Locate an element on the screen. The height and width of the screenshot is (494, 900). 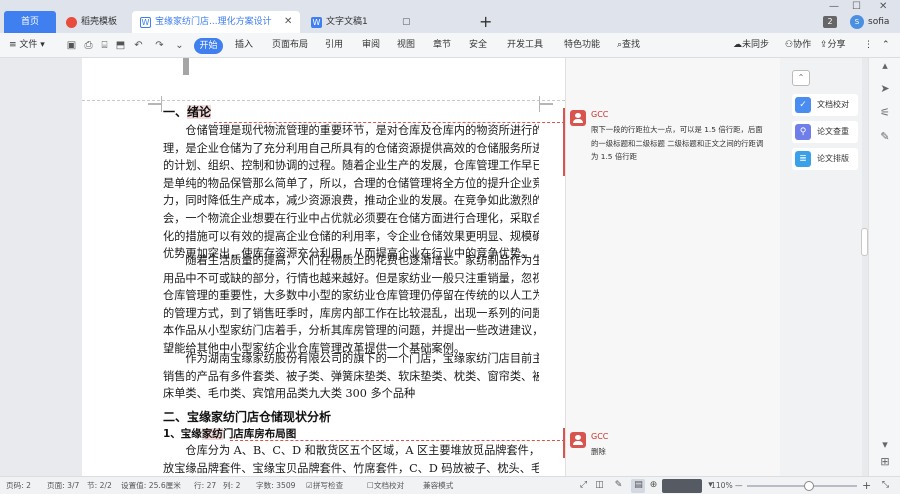
status-page: 页面: 3/7 is located at coordinates (63, 485).